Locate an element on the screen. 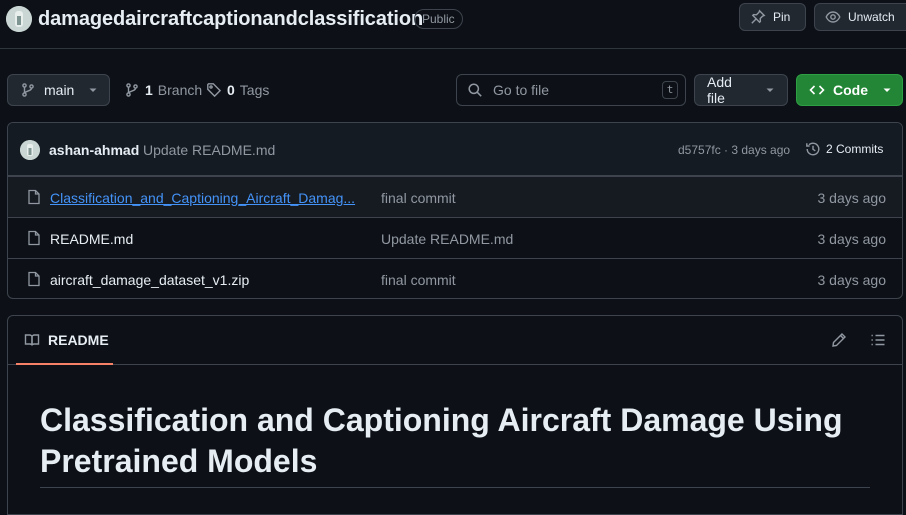 This screenshot has width=906, height=515. branches-link: 1 Branch is located at coordinates (163, 90).